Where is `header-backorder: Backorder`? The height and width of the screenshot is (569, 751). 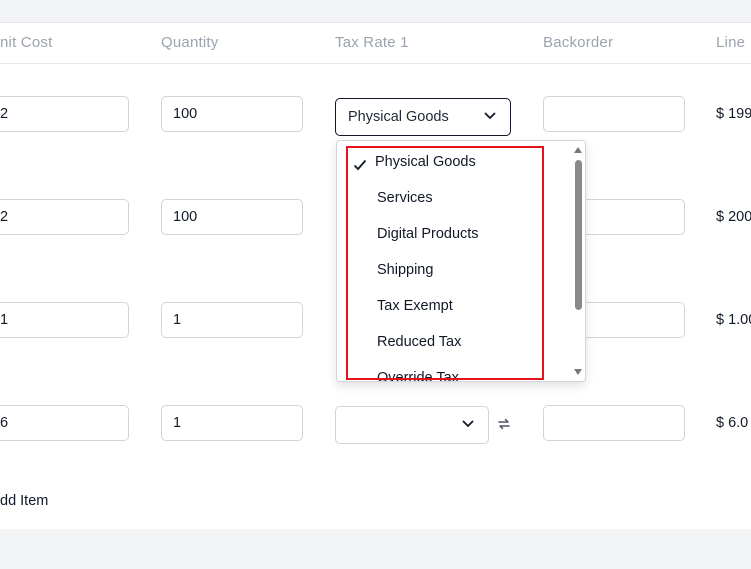 header-backorder: Backorder is located at coordinates (578, 42).